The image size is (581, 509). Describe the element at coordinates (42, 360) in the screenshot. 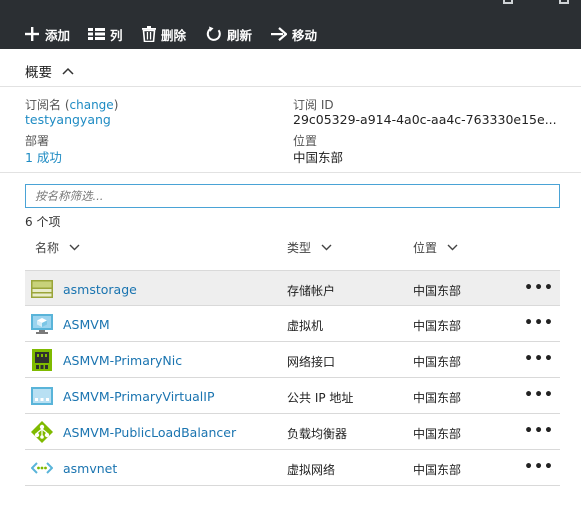

I see `network-interface-icon` at that location.